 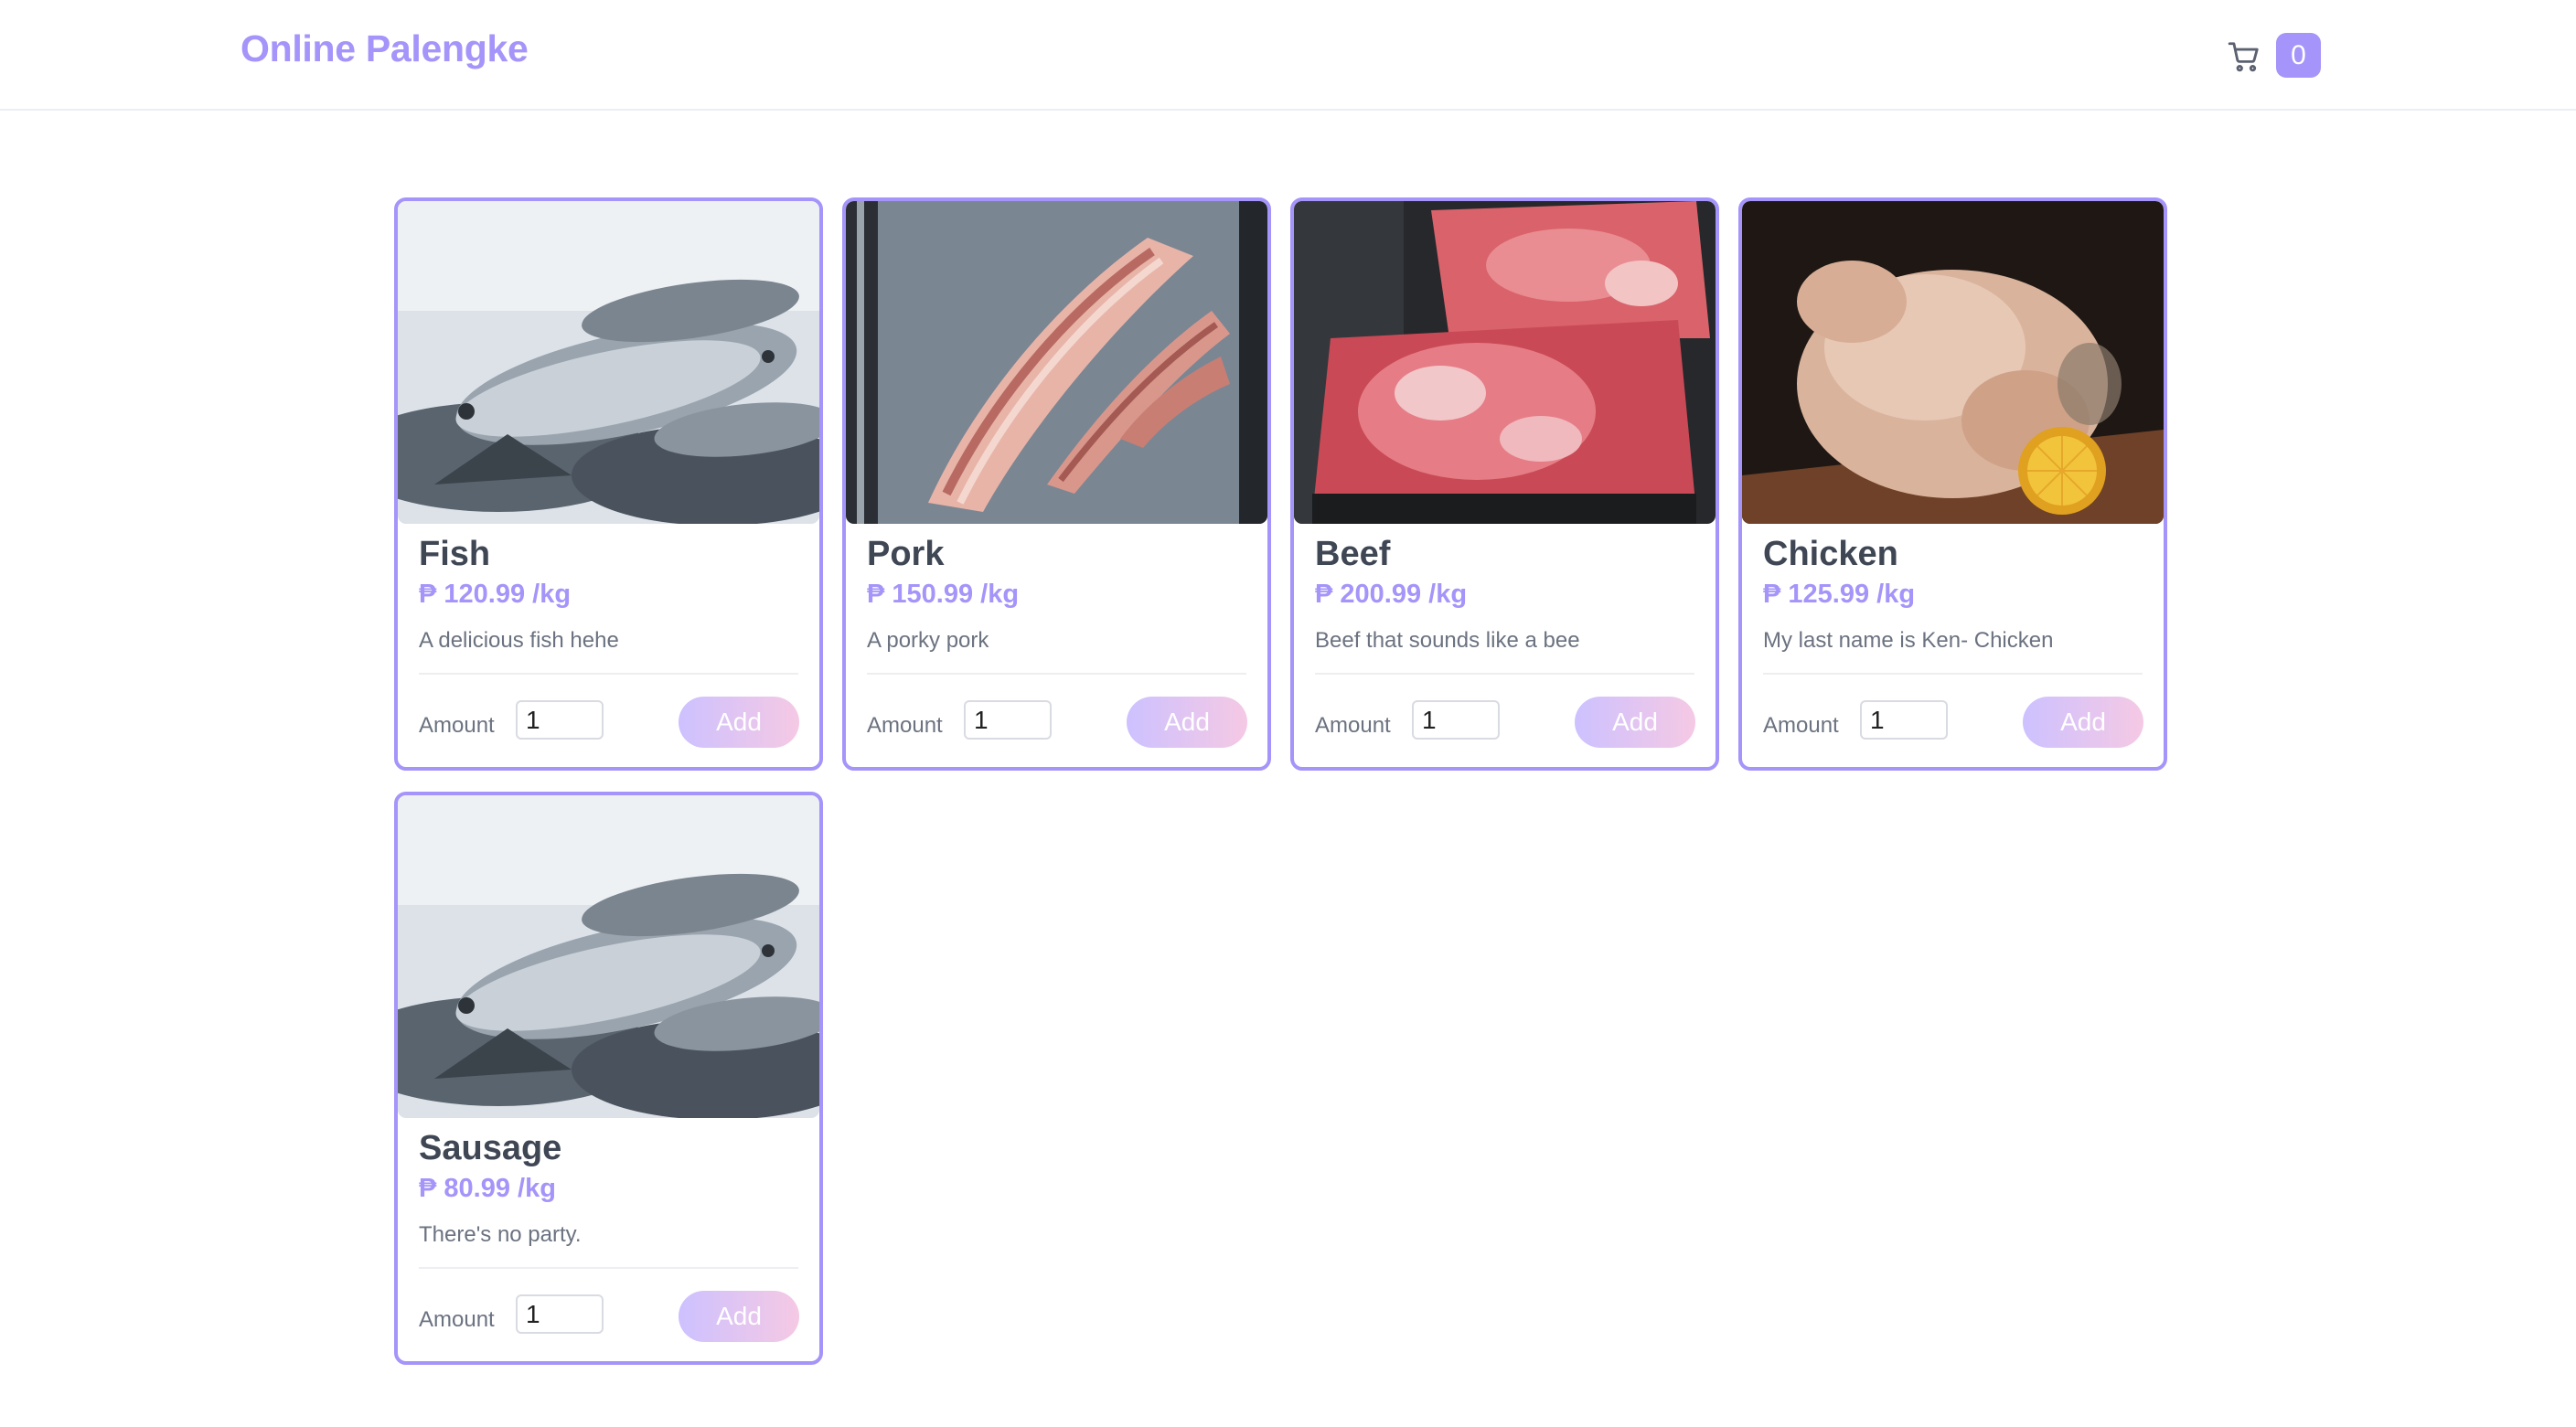 I want to click on product-price: ₱ 80.99 /kg, so click(x=487, y=1188).